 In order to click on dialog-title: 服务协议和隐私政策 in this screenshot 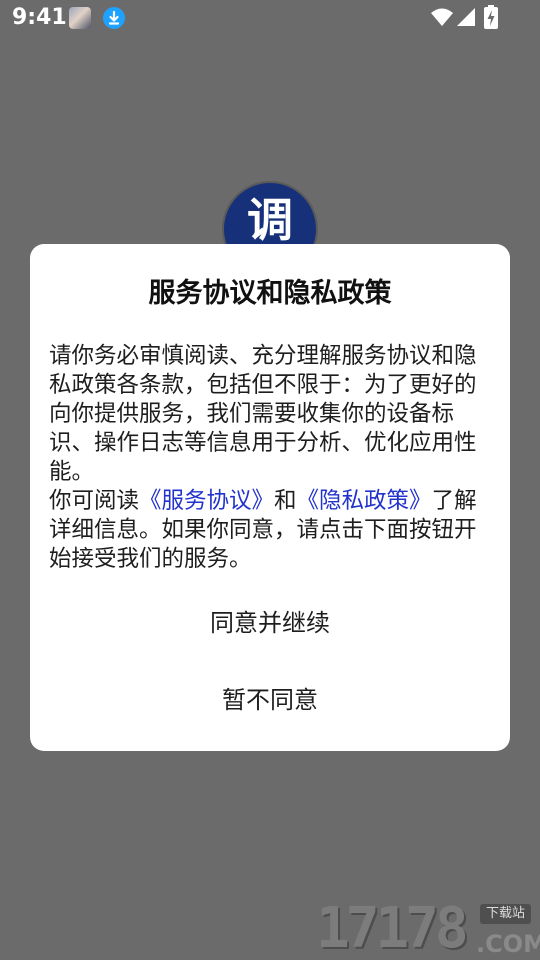, I will do `click(270, 293)`.